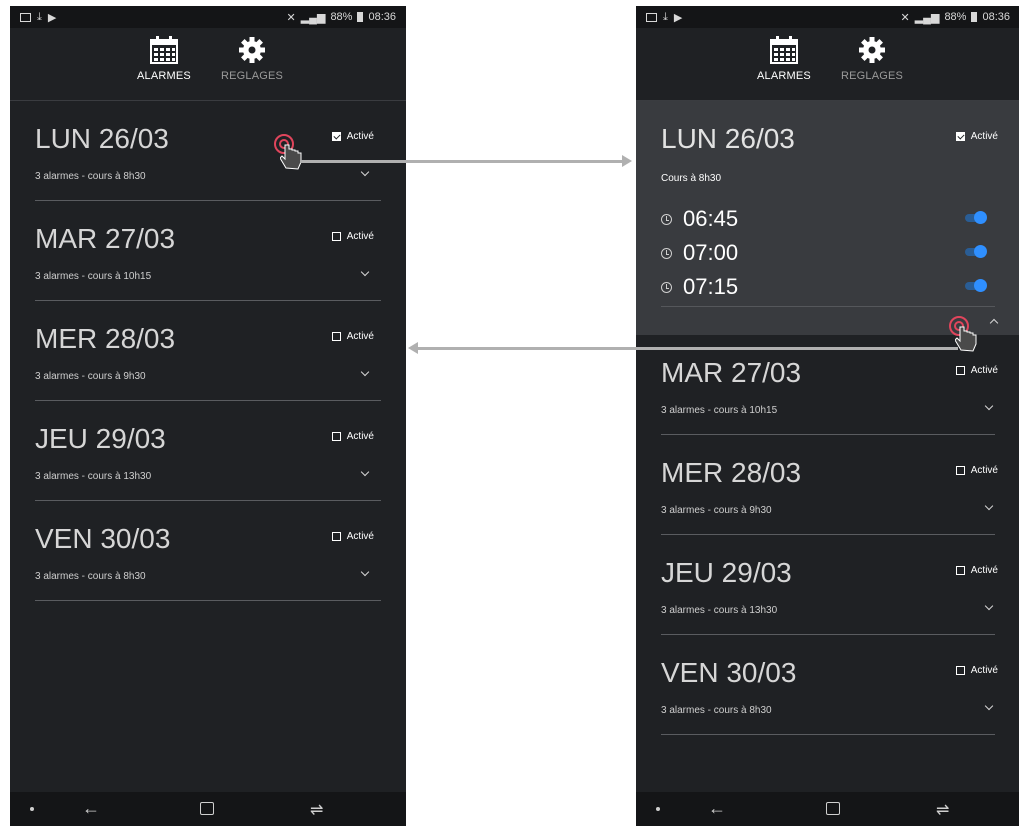 The image size is (1019, 826). Describe the element at coordinates (996, 17) in the screenshot. I see `clock-time: 08:36` at that location.